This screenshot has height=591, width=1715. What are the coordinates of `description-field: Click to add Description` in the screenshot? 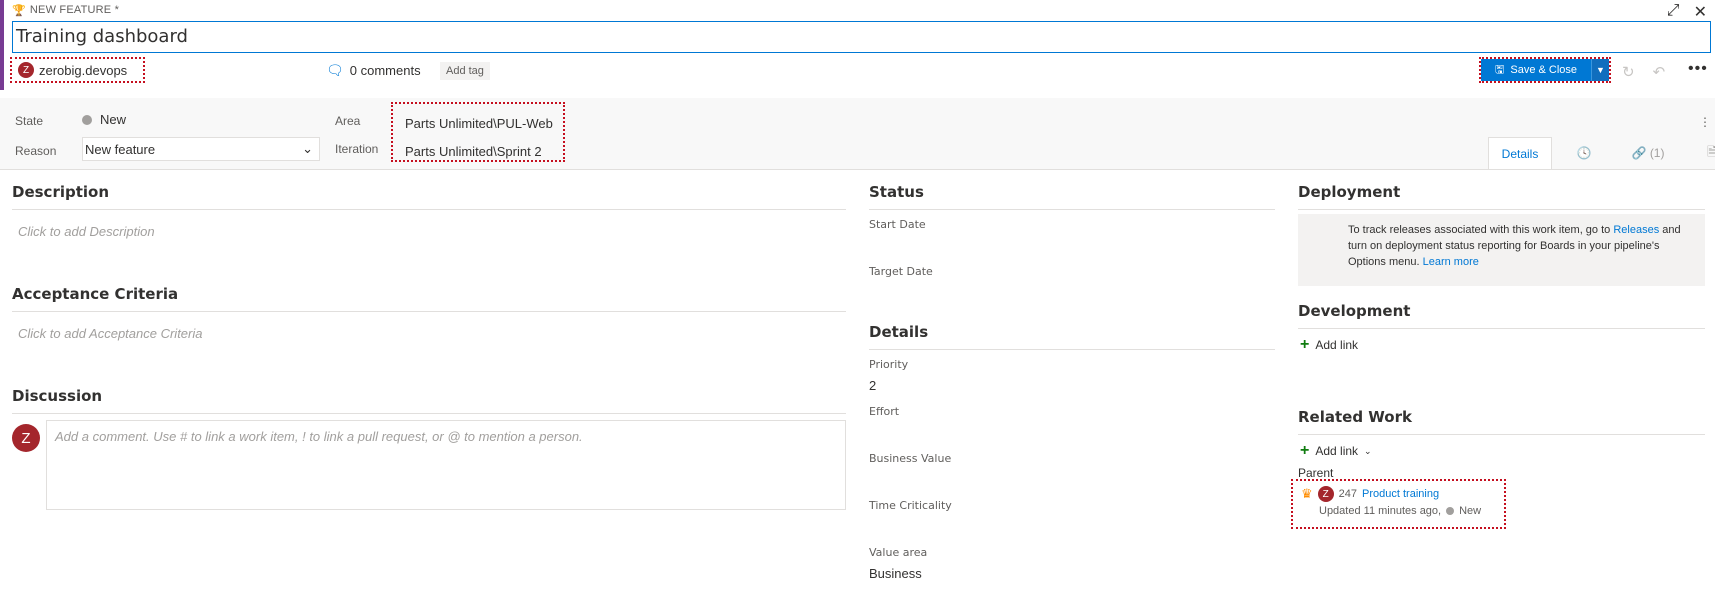 It's located at (86, 231).